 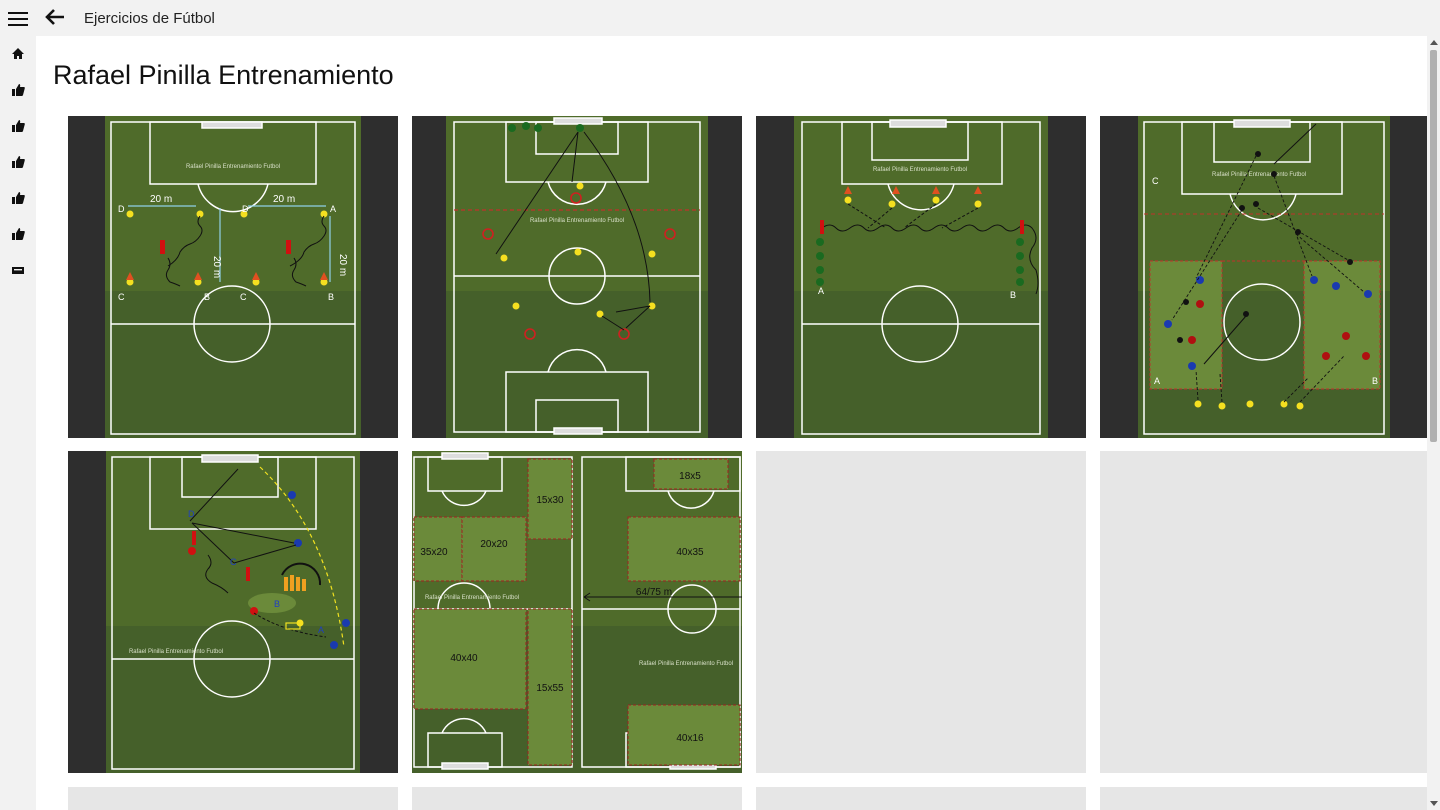 I want to click on zone-label: 20x20, so click(x=494, y=544).